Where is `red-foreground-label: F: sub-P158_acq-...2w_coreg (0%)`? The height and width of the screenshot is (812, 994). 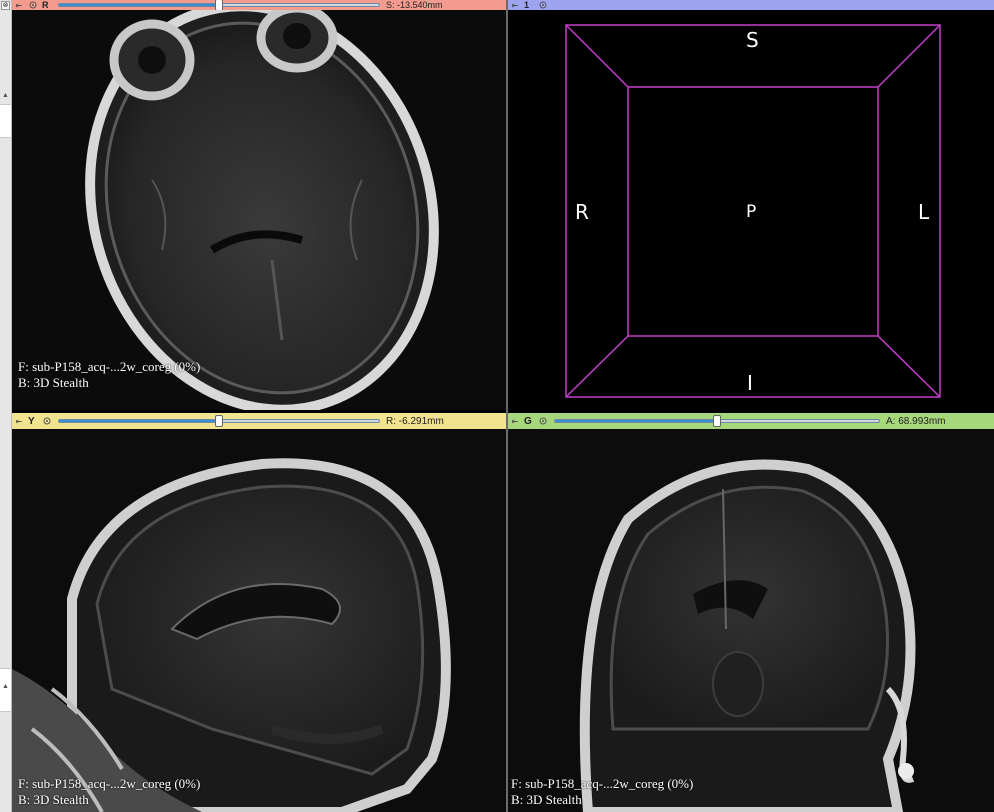
red-foreground-label: F: sub-P158_acq-...2w_coreg (0%) is located at coordinates (109, 366).